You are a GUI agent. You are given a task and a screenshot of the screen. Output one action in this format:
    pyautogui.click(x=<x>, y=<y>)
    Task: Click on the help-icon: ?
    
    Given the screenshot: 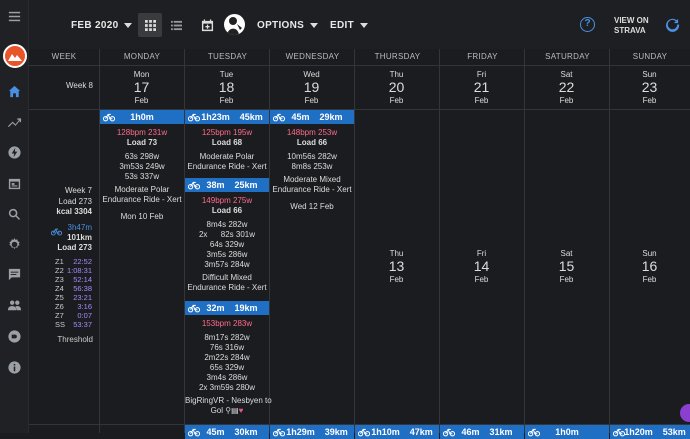 What is the action you would take?
    pyautogui.click(x=587, y=24)
    